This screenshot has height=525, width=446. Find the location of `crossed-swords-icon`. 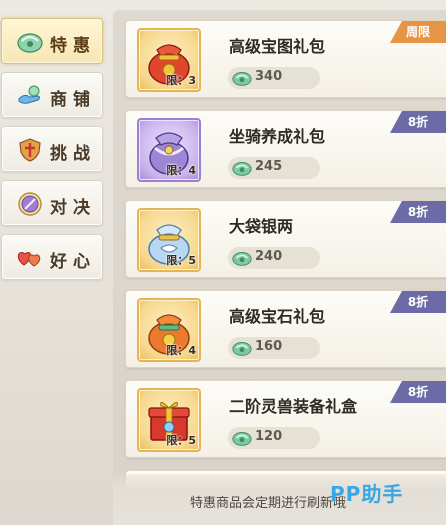

crossed-swords-icon is located at coordinates (30, 204).